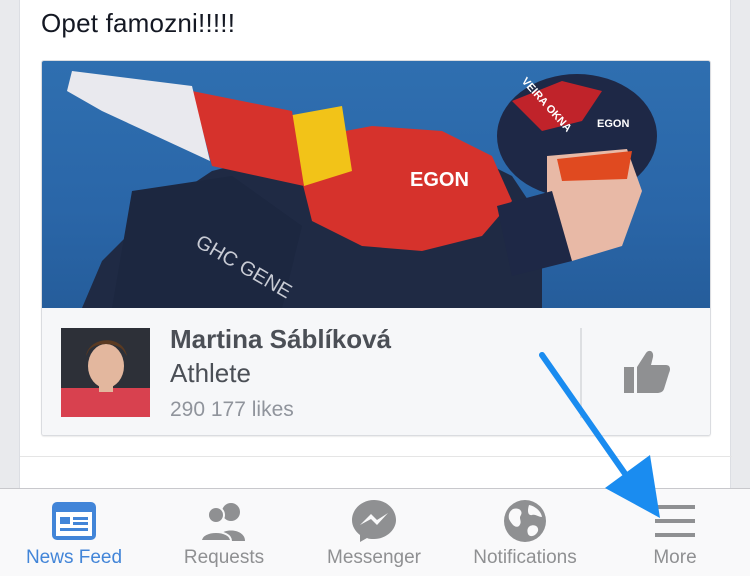 The image size is (750, 576). What do you see at coordinates (374, 521) in the screenshot?
I see `messenger-icon` at bounding box center [374, 521].